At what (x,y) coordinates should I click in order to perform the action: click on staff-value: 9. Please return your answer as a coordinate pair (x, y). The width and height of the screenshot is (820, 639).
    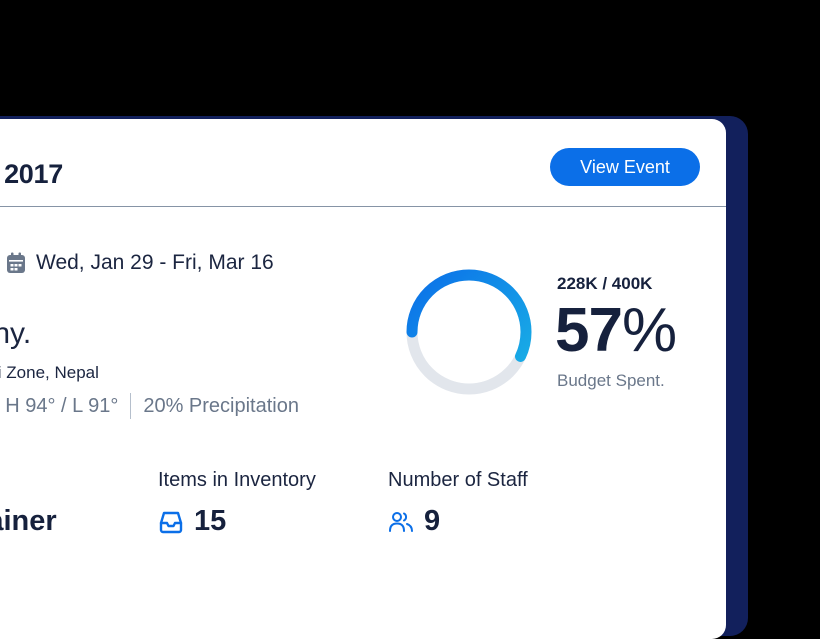
    Looking at the image, I should click on (414, 521).